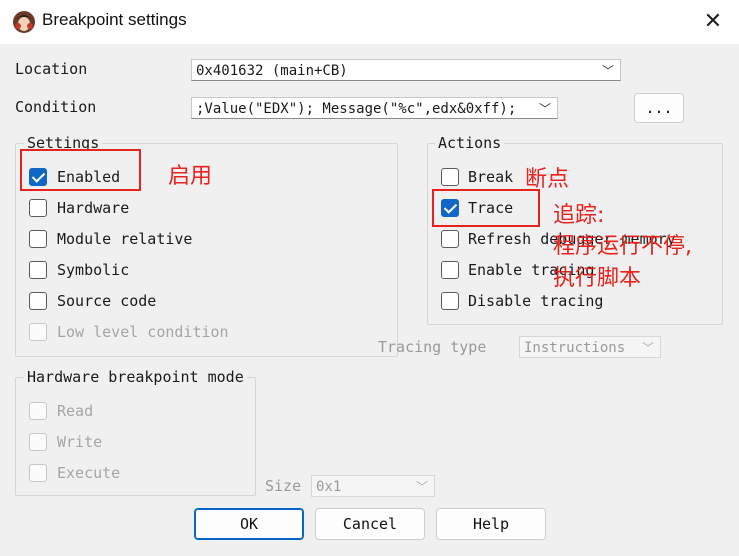 This screenshot has width=739, height=556. What do you see at coordinates (38, 473) in the screenshot?
I see `execute-checkbox` at bounding box center [38, 473].